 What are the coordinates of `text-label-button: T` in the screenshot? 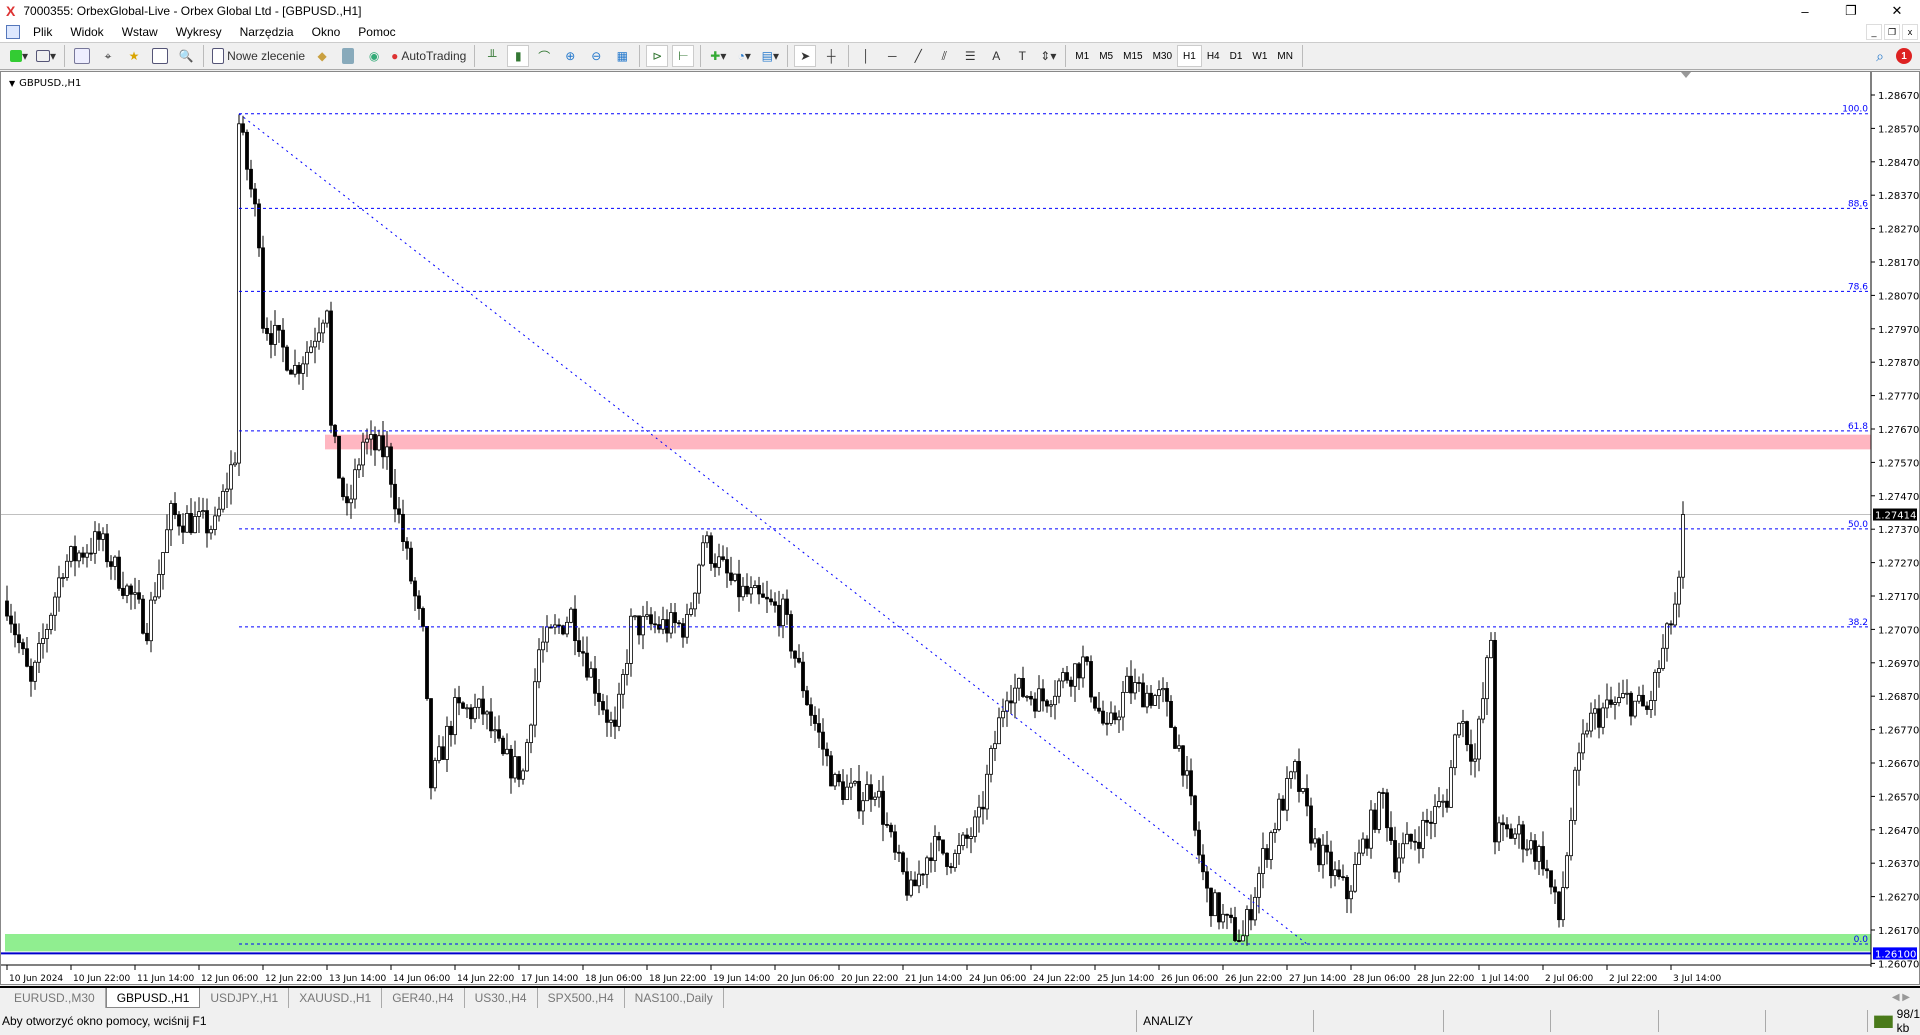 It's located at (1022, 56).